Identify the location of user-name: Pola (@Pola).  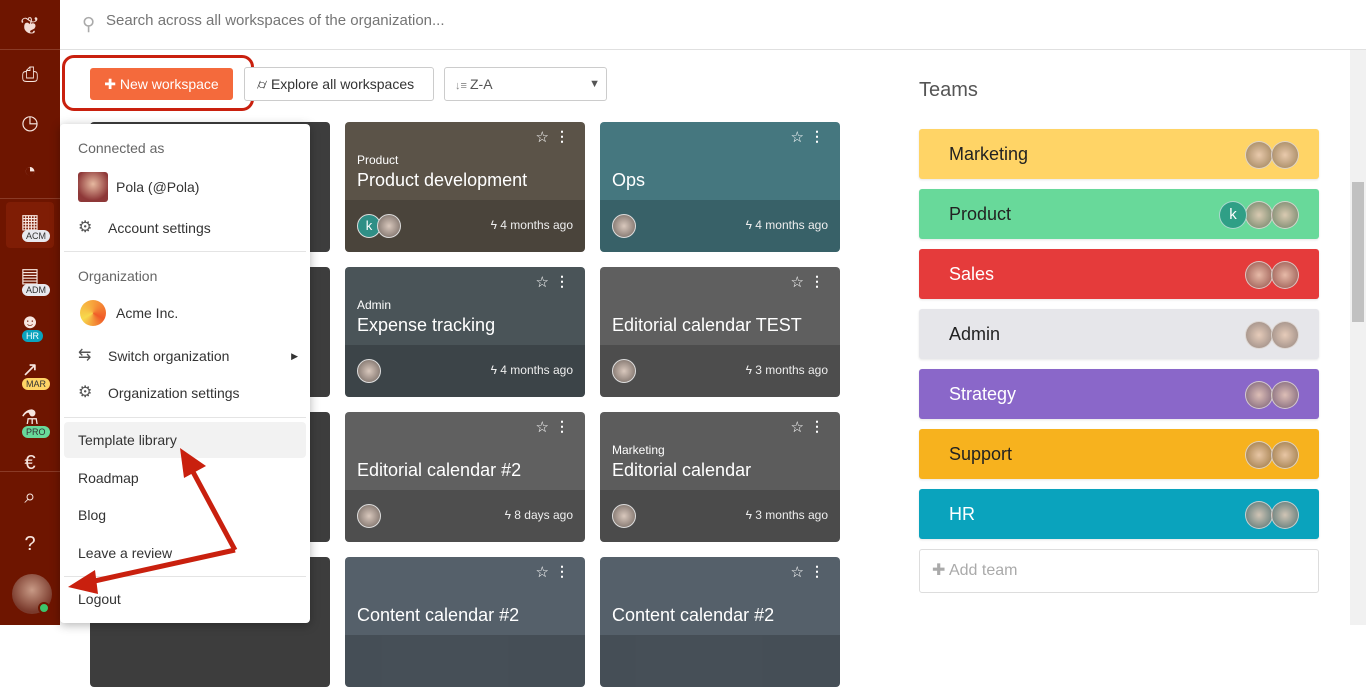
(158, 187).